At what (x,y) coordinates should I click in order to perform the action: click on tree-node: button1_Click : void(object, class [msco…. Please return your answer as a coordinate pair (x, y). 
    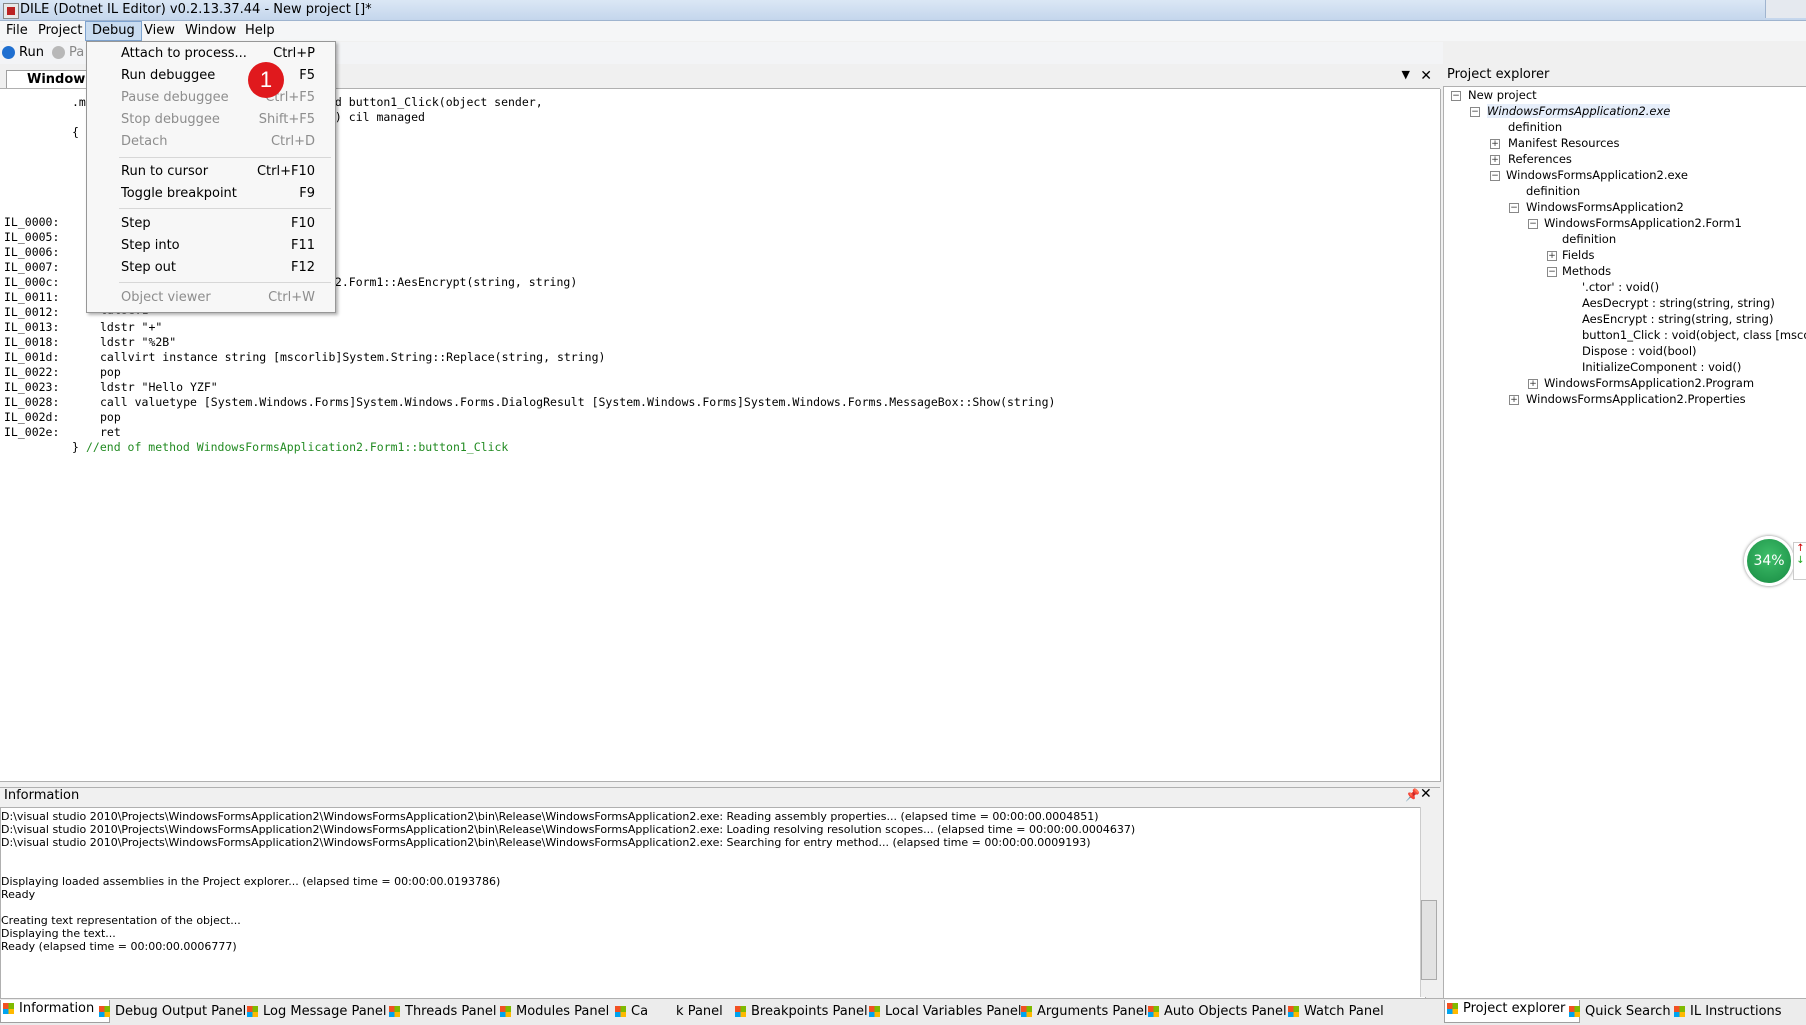
    Looking at the image, I should click on (1694, 335).